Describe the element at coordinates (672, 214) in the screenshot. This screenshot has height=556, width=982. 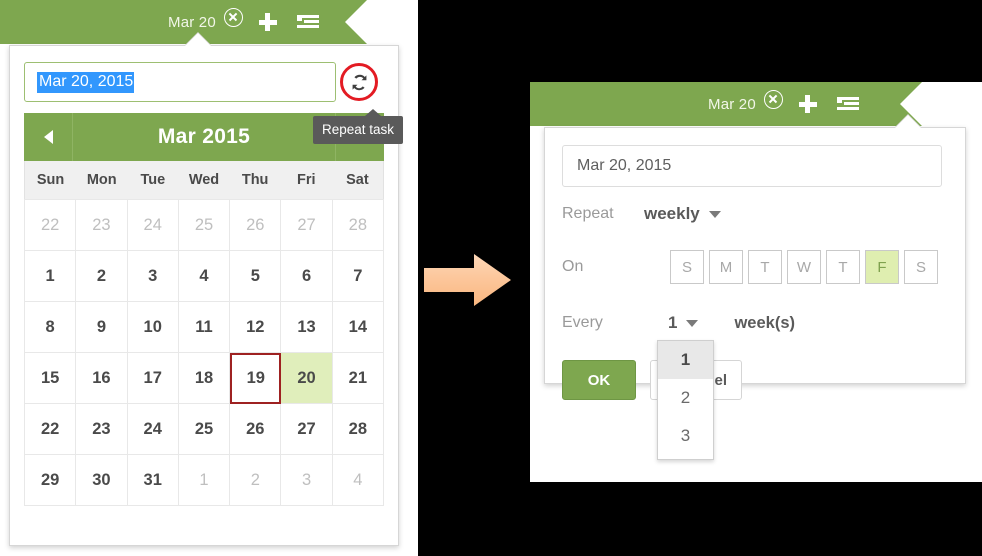
I see `repeat-frequency-select: weekly` at that location.